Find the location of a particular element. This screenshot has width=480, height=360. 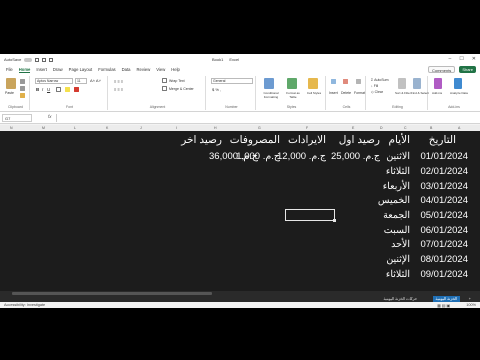

day-cell: السبت is located at coordinates (397, 230).